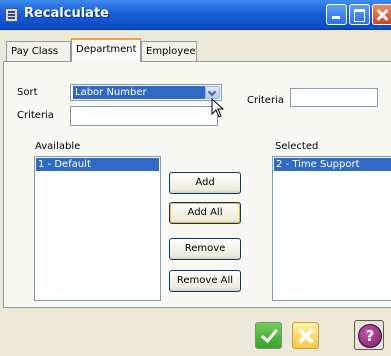  I want to click on criteria-input-left, so click(144, 116).